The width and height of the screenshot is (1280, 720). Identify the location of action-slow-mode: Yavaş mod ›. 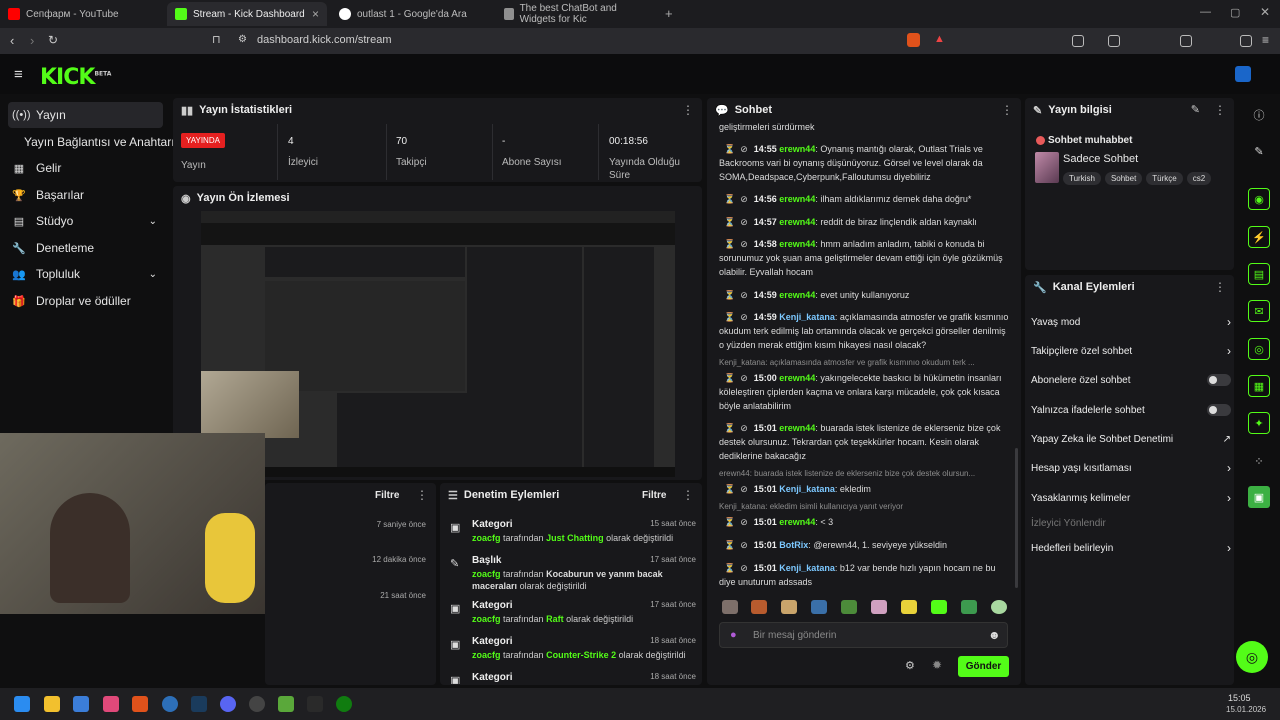
(1131, 322).